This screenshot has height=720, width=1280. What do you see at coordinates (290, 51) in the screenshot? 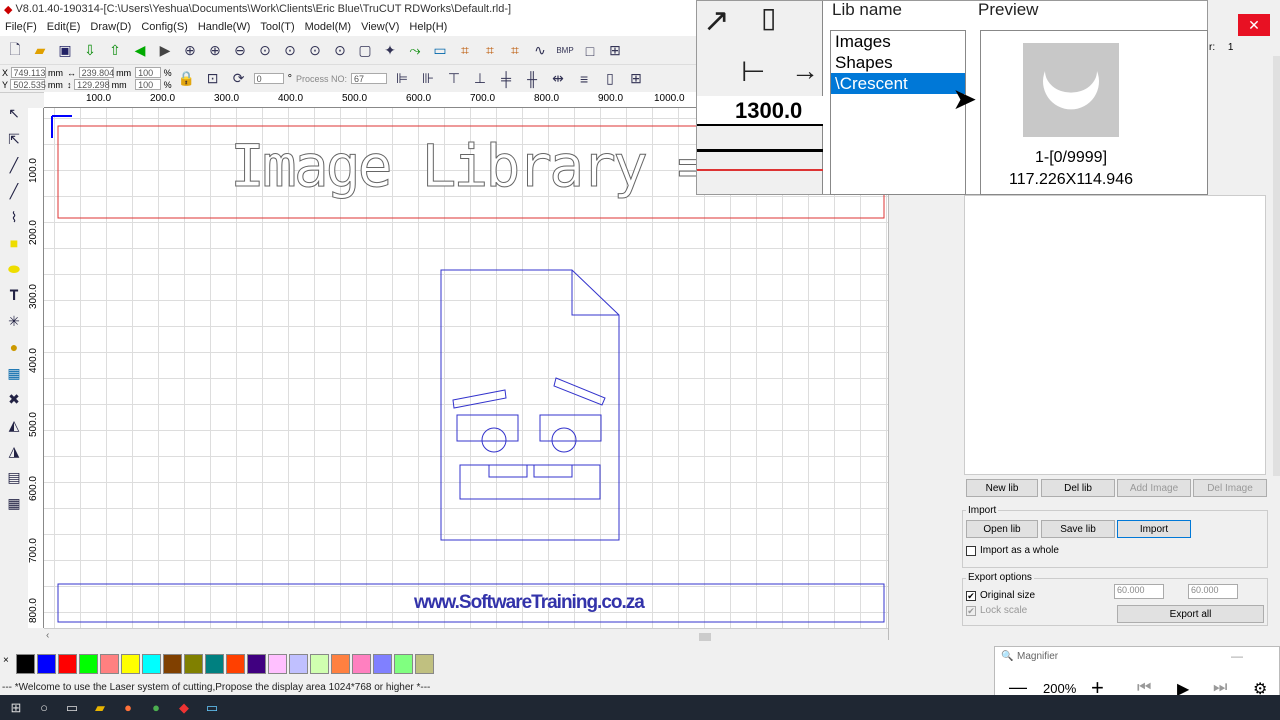
I see `zoom-page-icon: ⊙` at bounding box center [290, 51].